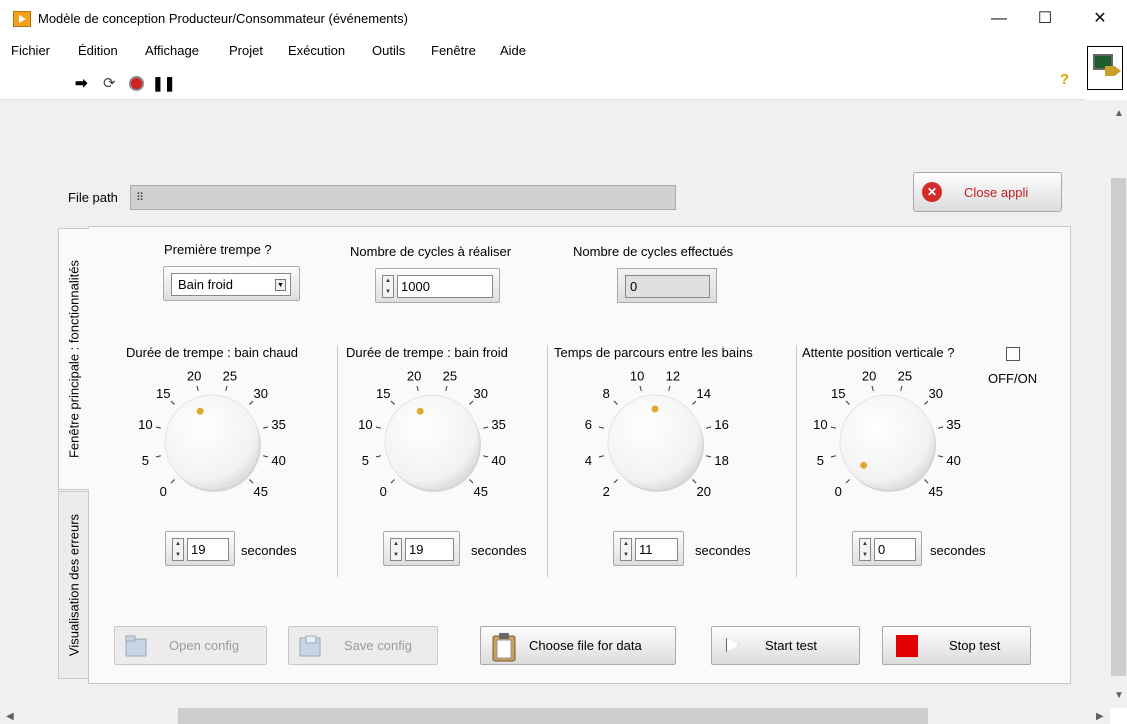  What do you see at coordinates (98, 50) in the screenshot?
I see `menu-edition: Édition` at bounding box center [98, 50].